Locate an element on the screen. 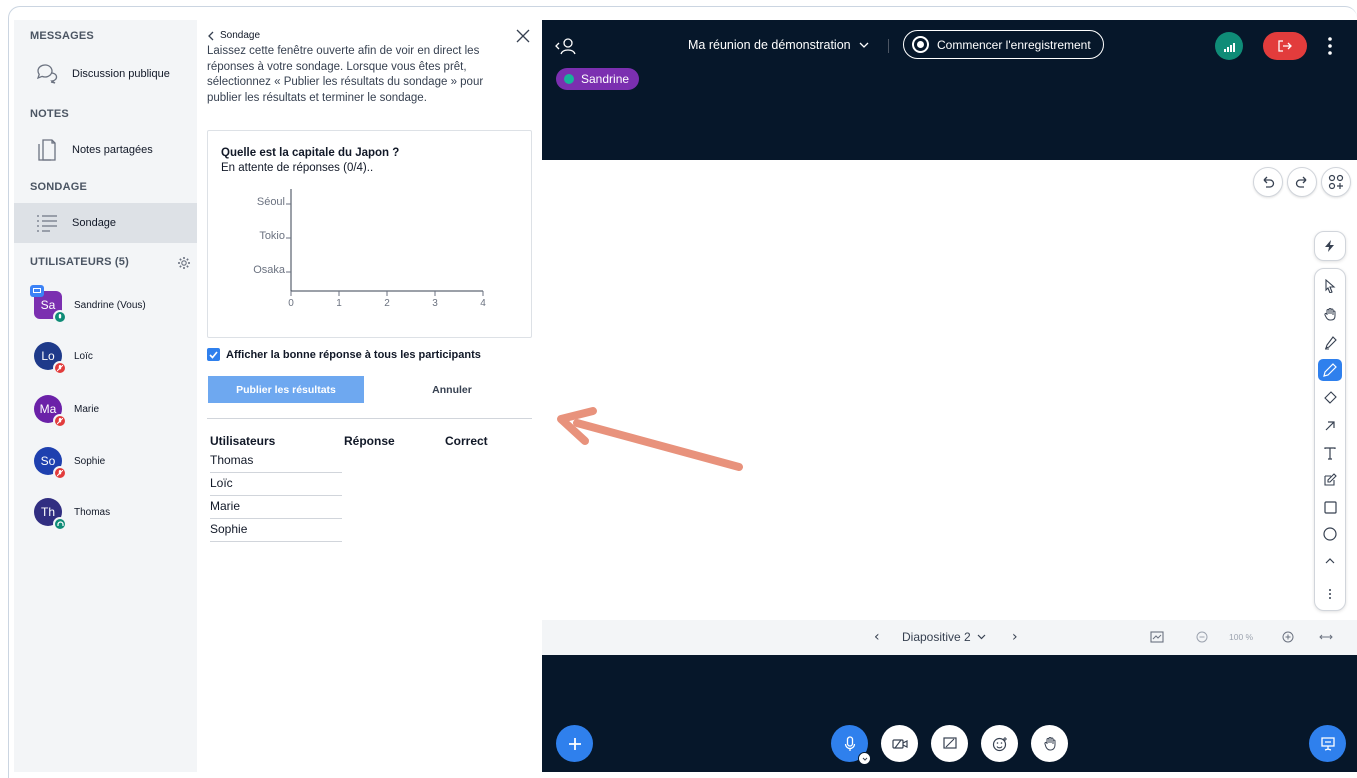 Image resolution: width=1357 pixels, height=778 pixels. gear-icon is located at coordinates (184, 263).